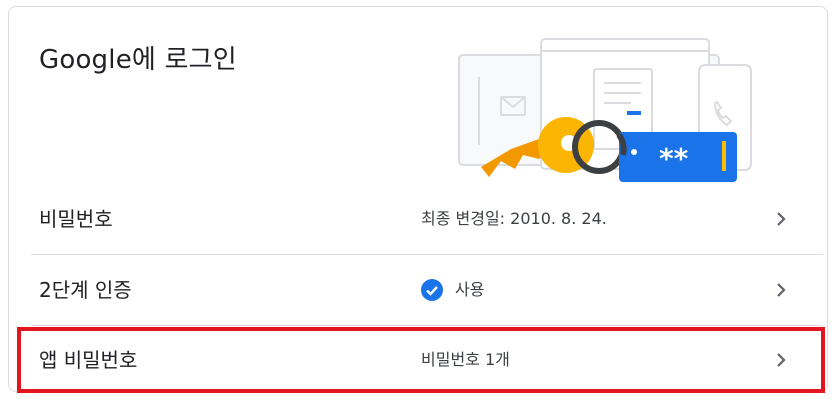  I want to click on app-passwords-count: 비밀번호 1개, so click(465, 358).